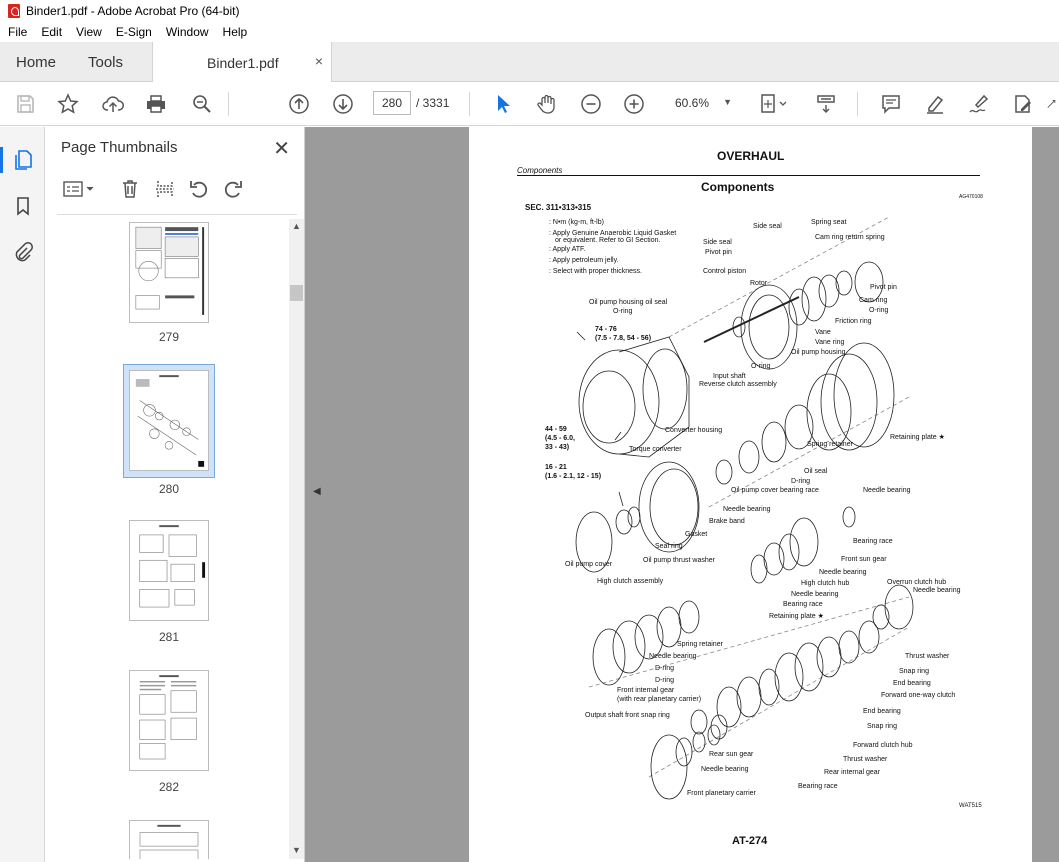 The width and height of the screenshot is (1059, 862). I want to click on menu-file: File, so click(17, 32).